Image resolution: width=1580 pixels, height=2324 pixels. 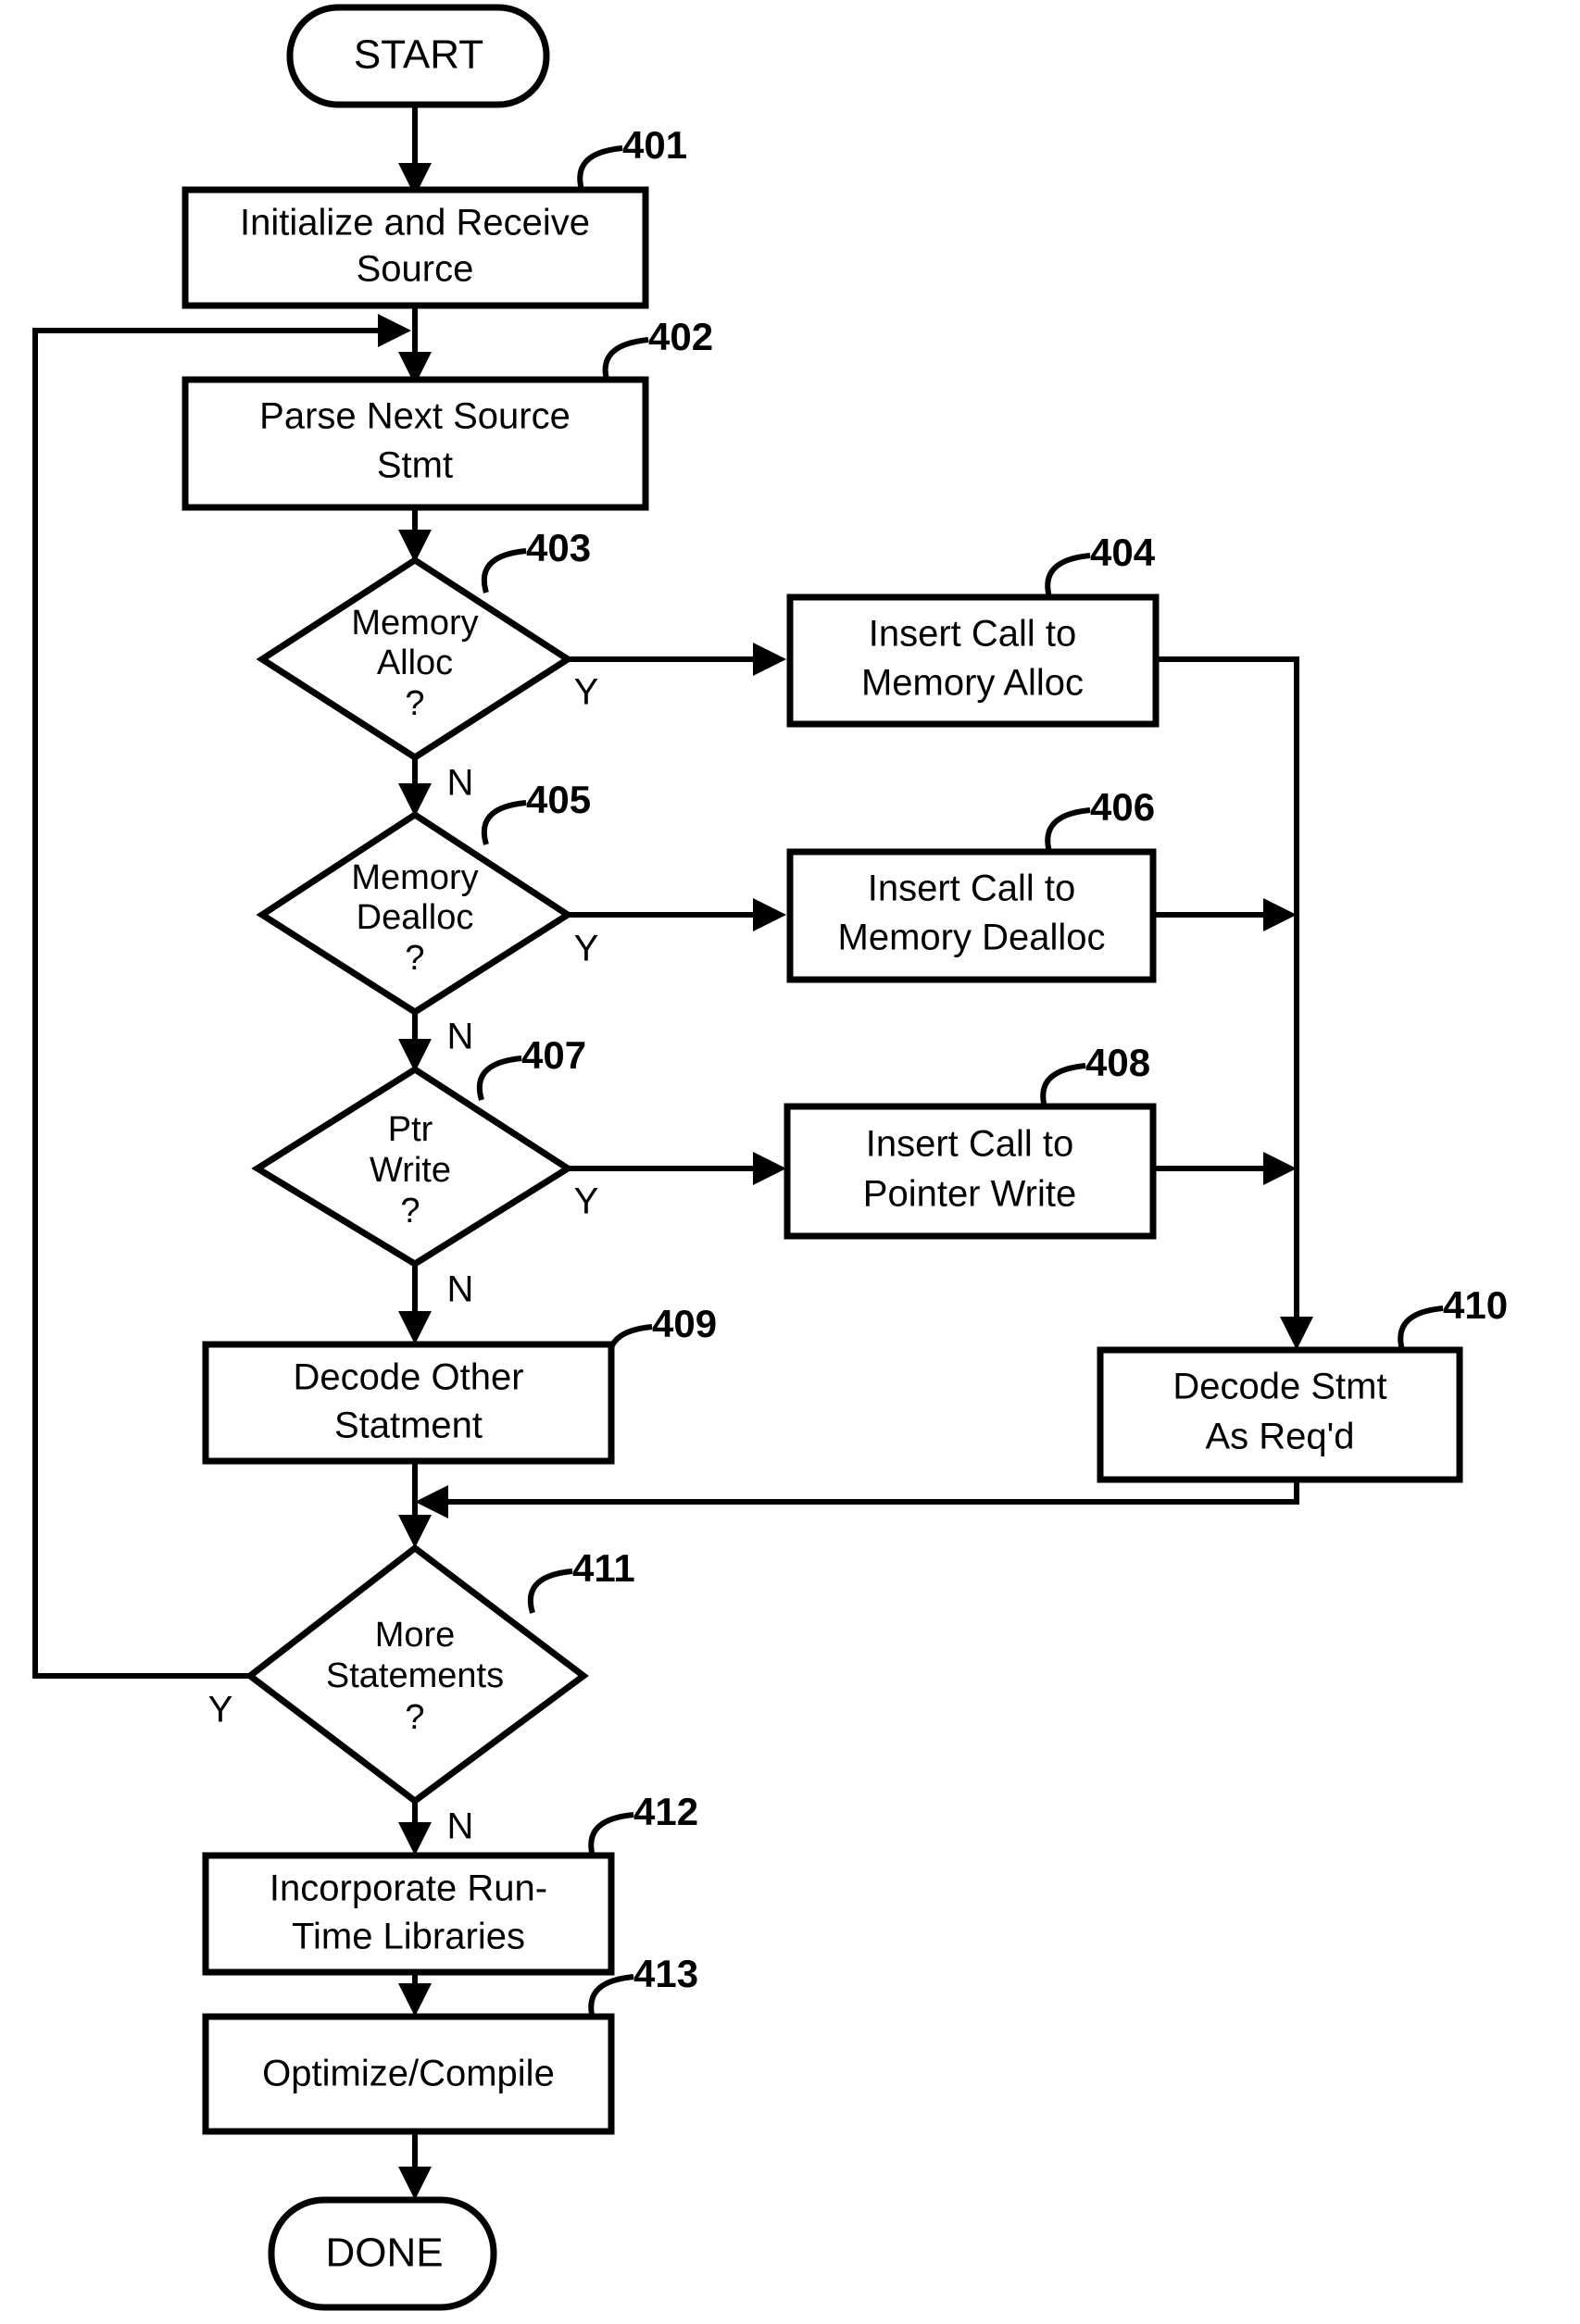 I want to click on ref-407: 407, so click(x=553, y=1055).